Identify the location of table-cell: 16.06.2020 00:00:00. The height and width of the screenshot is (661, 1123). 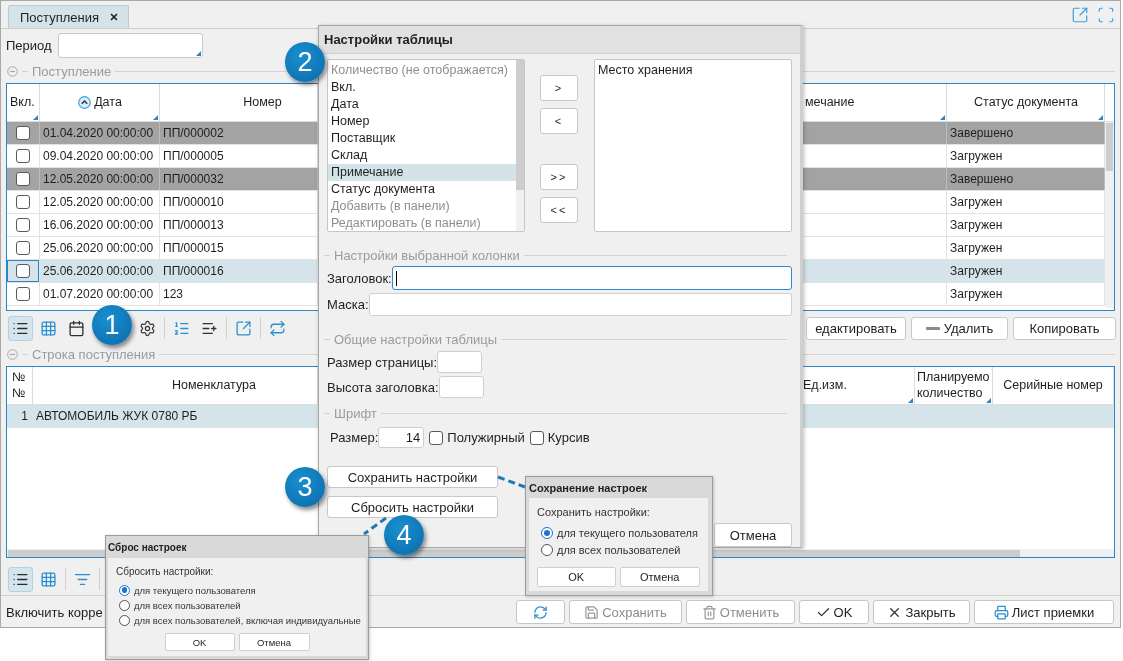
(100, 225).